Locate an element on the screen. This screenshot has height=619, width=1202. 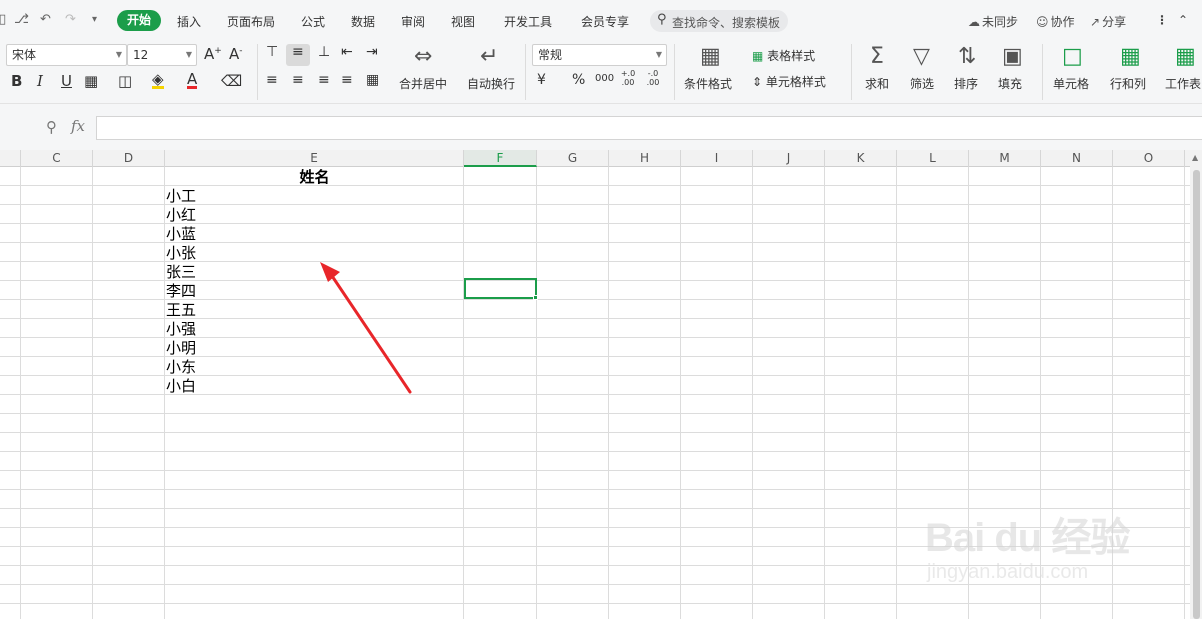
column-header-o: O is located at coordinates (1149, 158).